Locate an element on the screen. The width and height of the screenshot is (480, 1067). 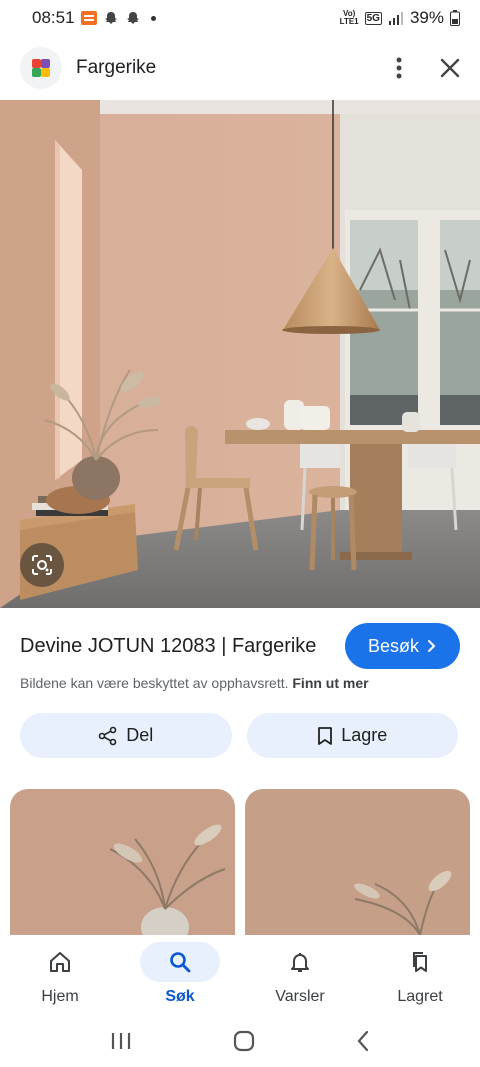
status-bar: 08:51 Vo) LTE1 5G 39% is located at coordinates (240, 18).